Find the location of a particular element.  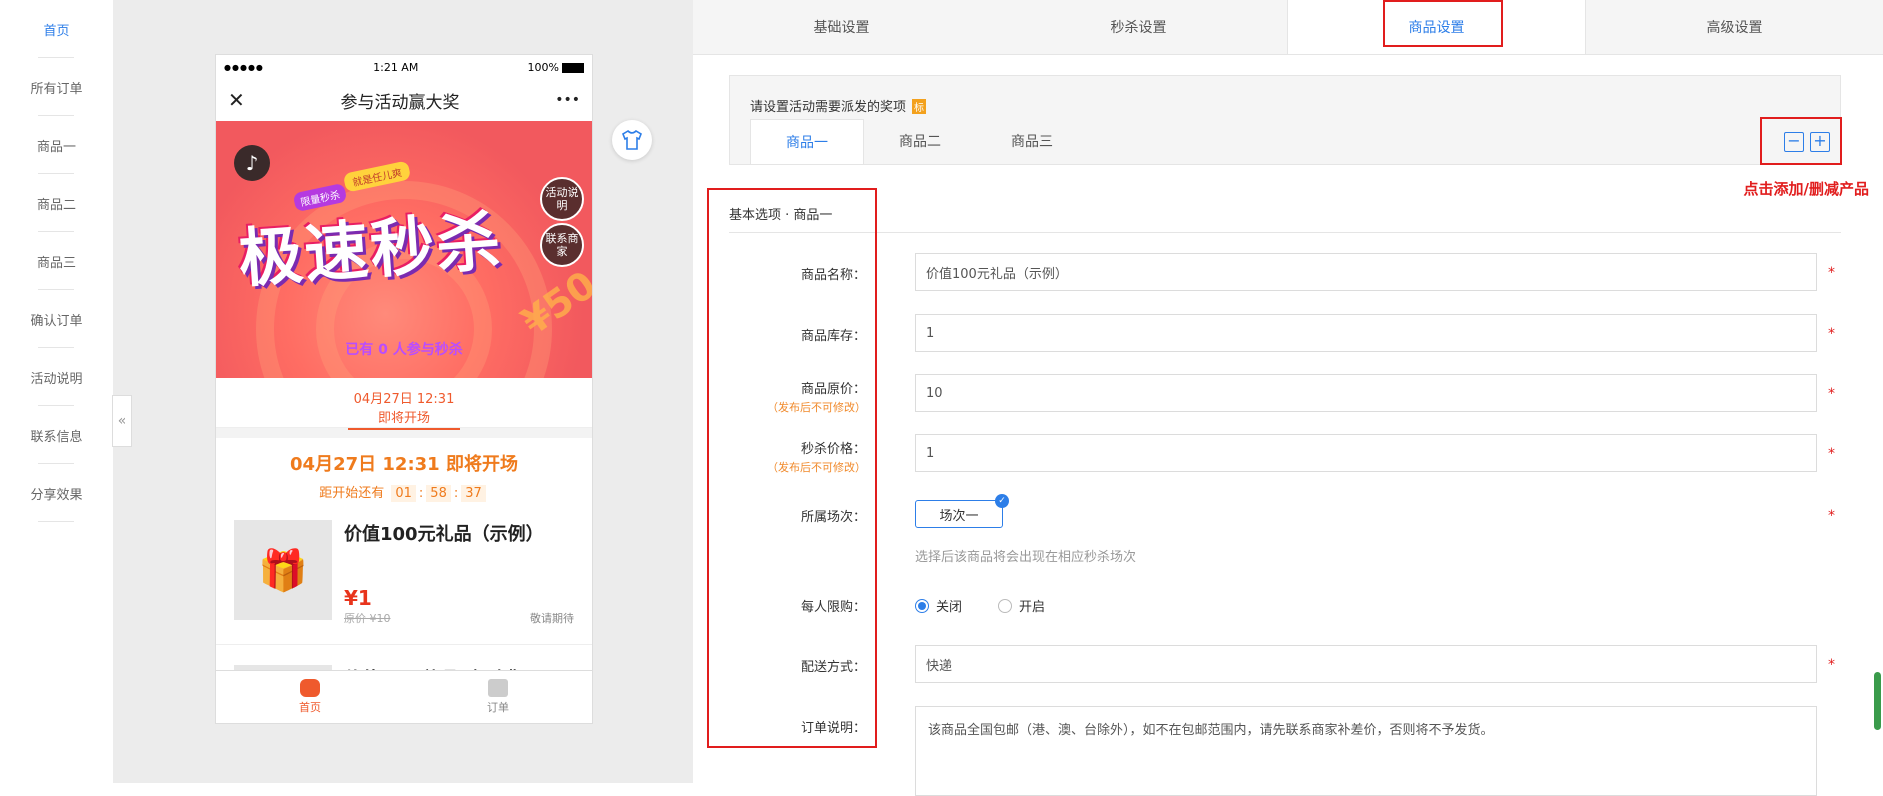

sidebar-item-activity-rules: 活动说明 is located at coordinates (56, 377).